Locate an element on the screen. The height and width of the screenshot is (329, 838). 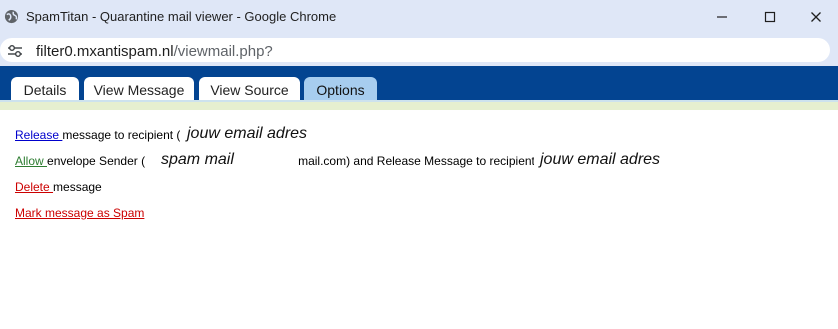
maximize-icon is located at coordinates (770, 17).